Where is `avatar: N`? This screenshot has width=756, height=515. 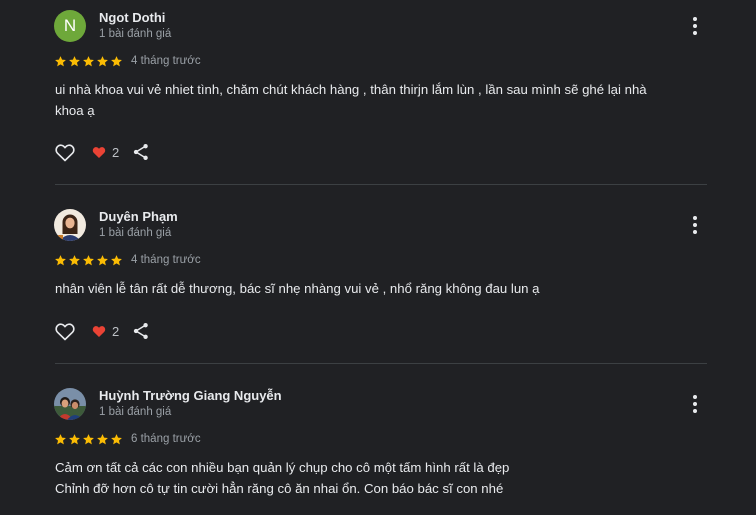
avatar: N is located at coordinates (70, 26).